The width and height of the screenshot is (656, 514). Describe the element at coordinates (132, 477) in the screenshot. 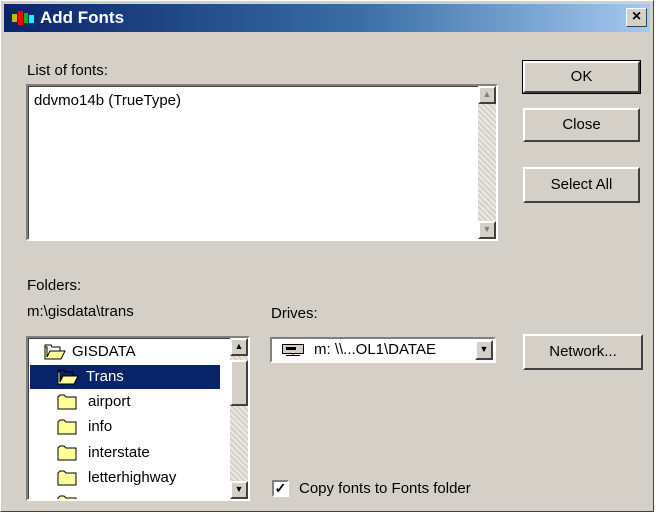

I see `folder-label: letterhighway` at that location.